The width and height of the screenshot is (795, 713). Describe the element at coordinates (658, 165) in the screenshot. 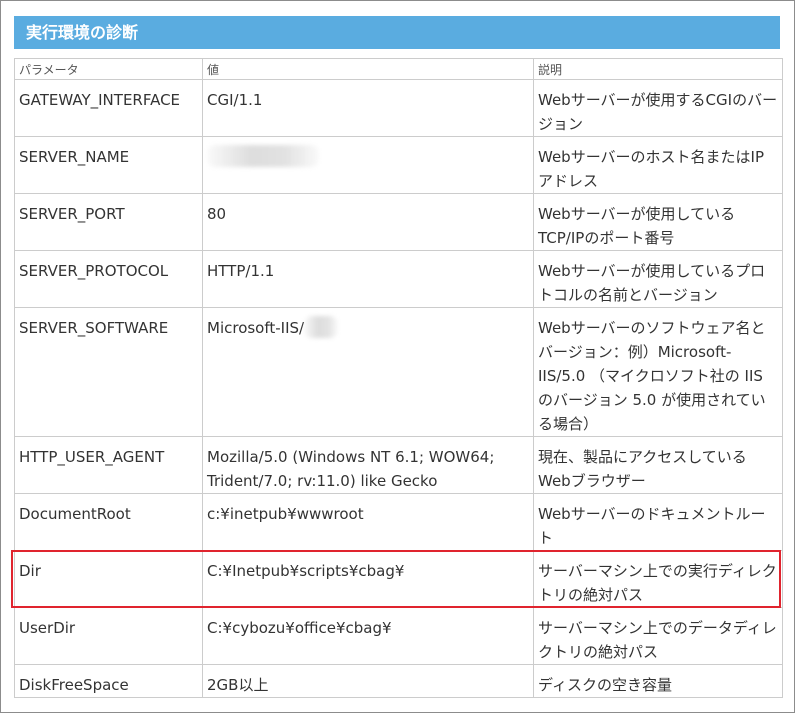

I see `description-cell: Webサーバーのホスト名またはIPアドレス` at that location.